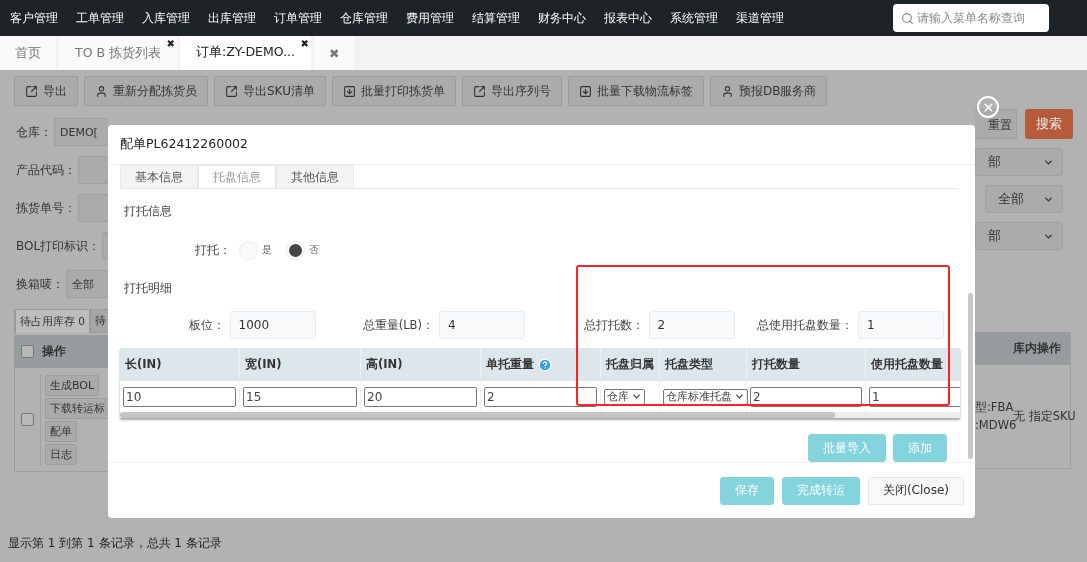 The height and width of the screenshot is (562, 1087). Describe the element at coordinates (81, 132) in the screenshot. I see `filter-field: DEMO[` at that location.